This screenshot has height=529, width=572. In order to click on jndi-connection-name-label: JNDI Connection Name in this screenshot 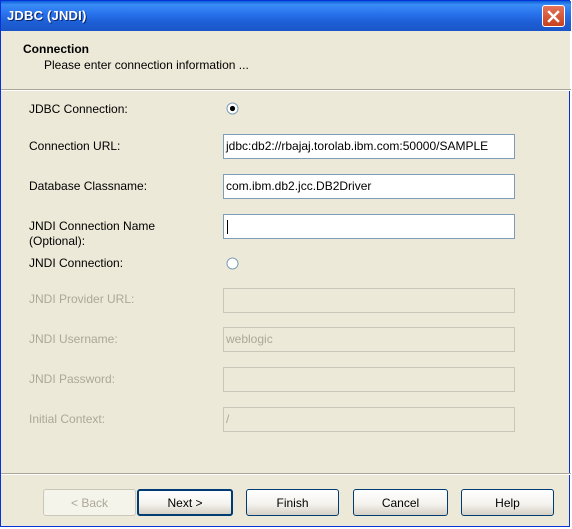, I will do `click(92, 226)`.